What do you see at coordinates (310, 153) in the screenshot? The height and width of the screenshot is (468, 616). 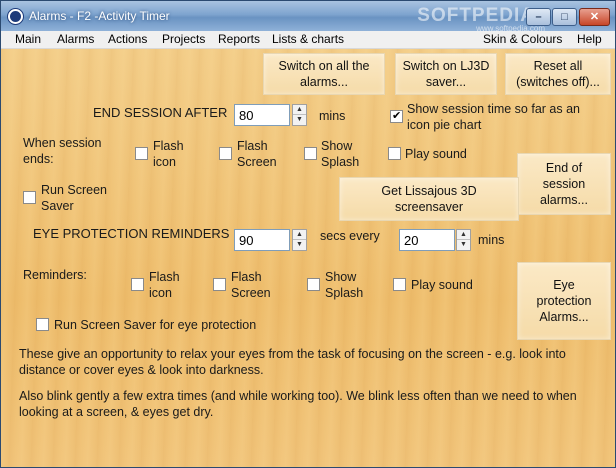 I see `session-show-splash-checkbox` at bounding box center [310, 153].